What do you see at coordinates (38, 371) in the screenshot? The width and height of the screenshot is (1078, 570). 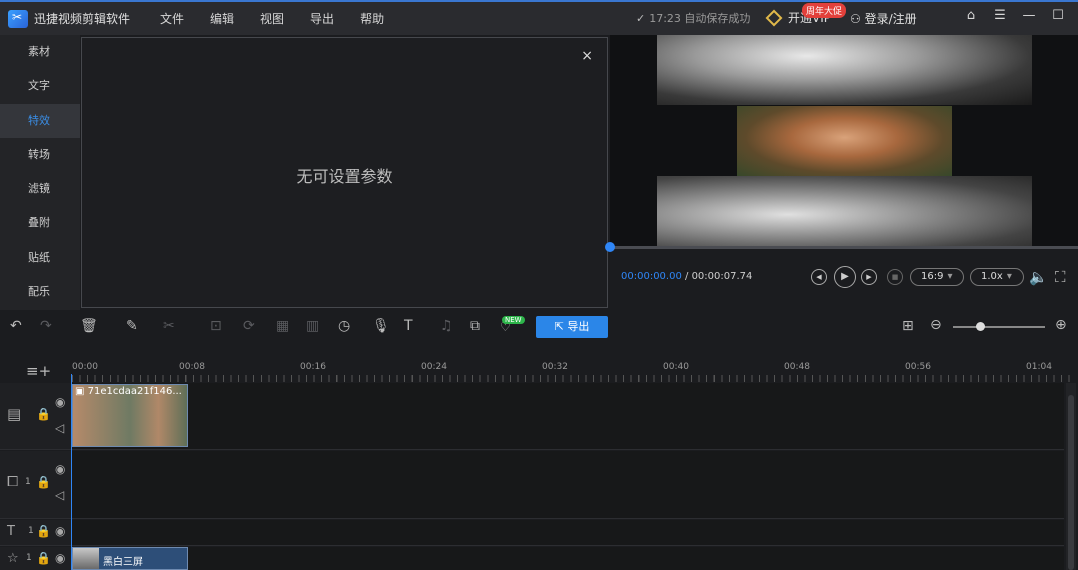 I see `add-track-icon: ≡+` at bounding box center [38, 371].